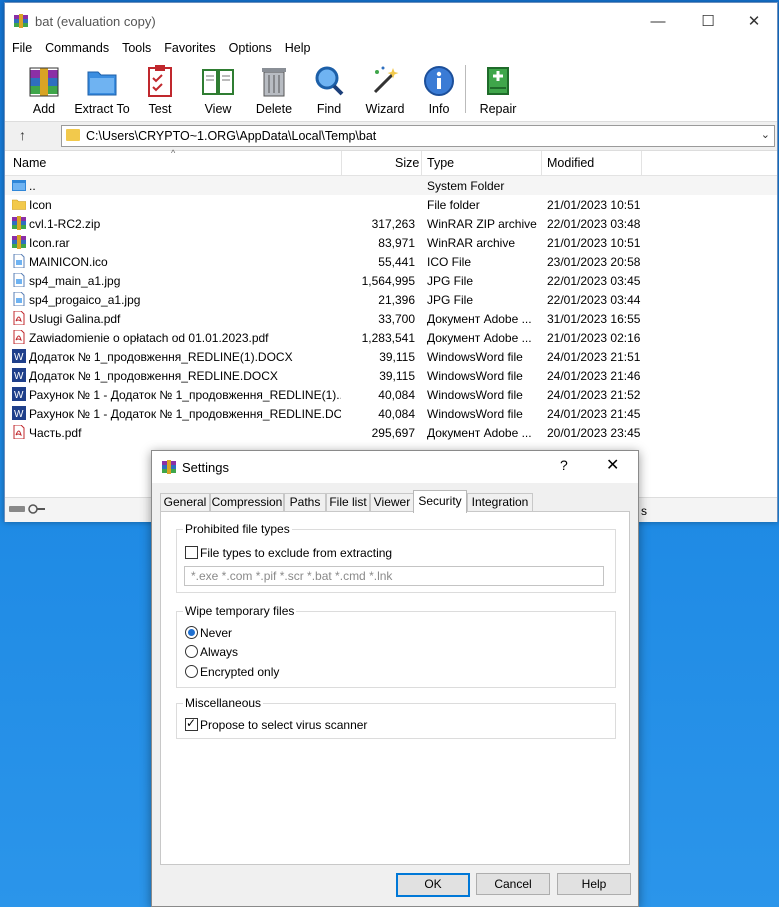 The width and height of the screenshot is (779, 907). What do you see at coordinates (564, 465) in the screenshot?
I see `help-question-button: ?` at bounding box center [564, 465].